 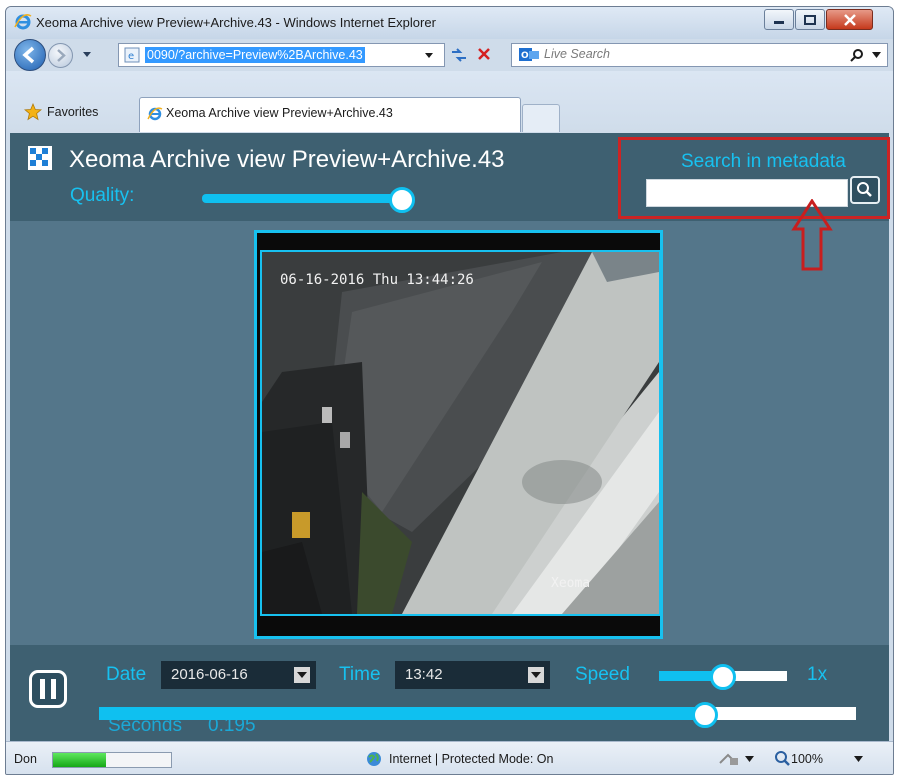 What do you see at coordinates (602, 674) in the screenshot?
I see `speed-label: Speed` at bounding box center [602, 674].